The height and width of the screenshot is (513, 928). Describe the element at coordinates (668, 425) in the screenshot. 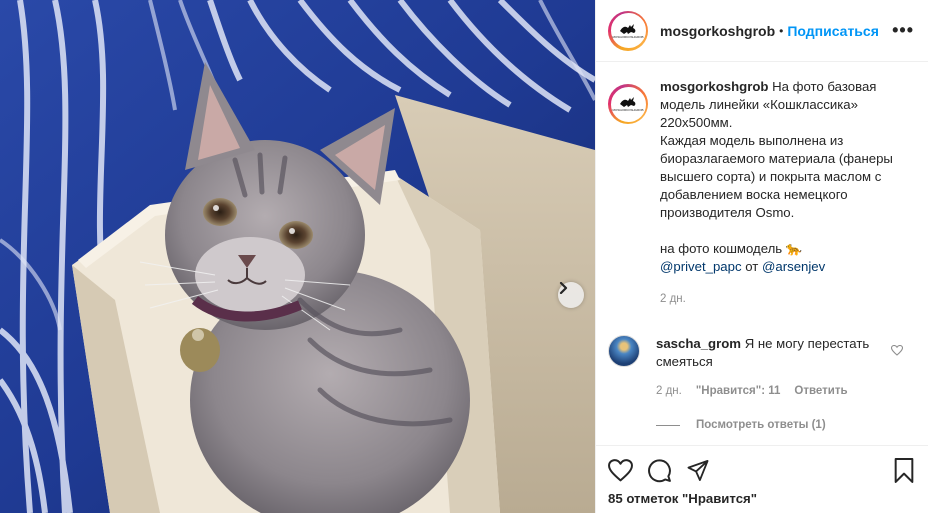

I see `replies-divider` at that location.